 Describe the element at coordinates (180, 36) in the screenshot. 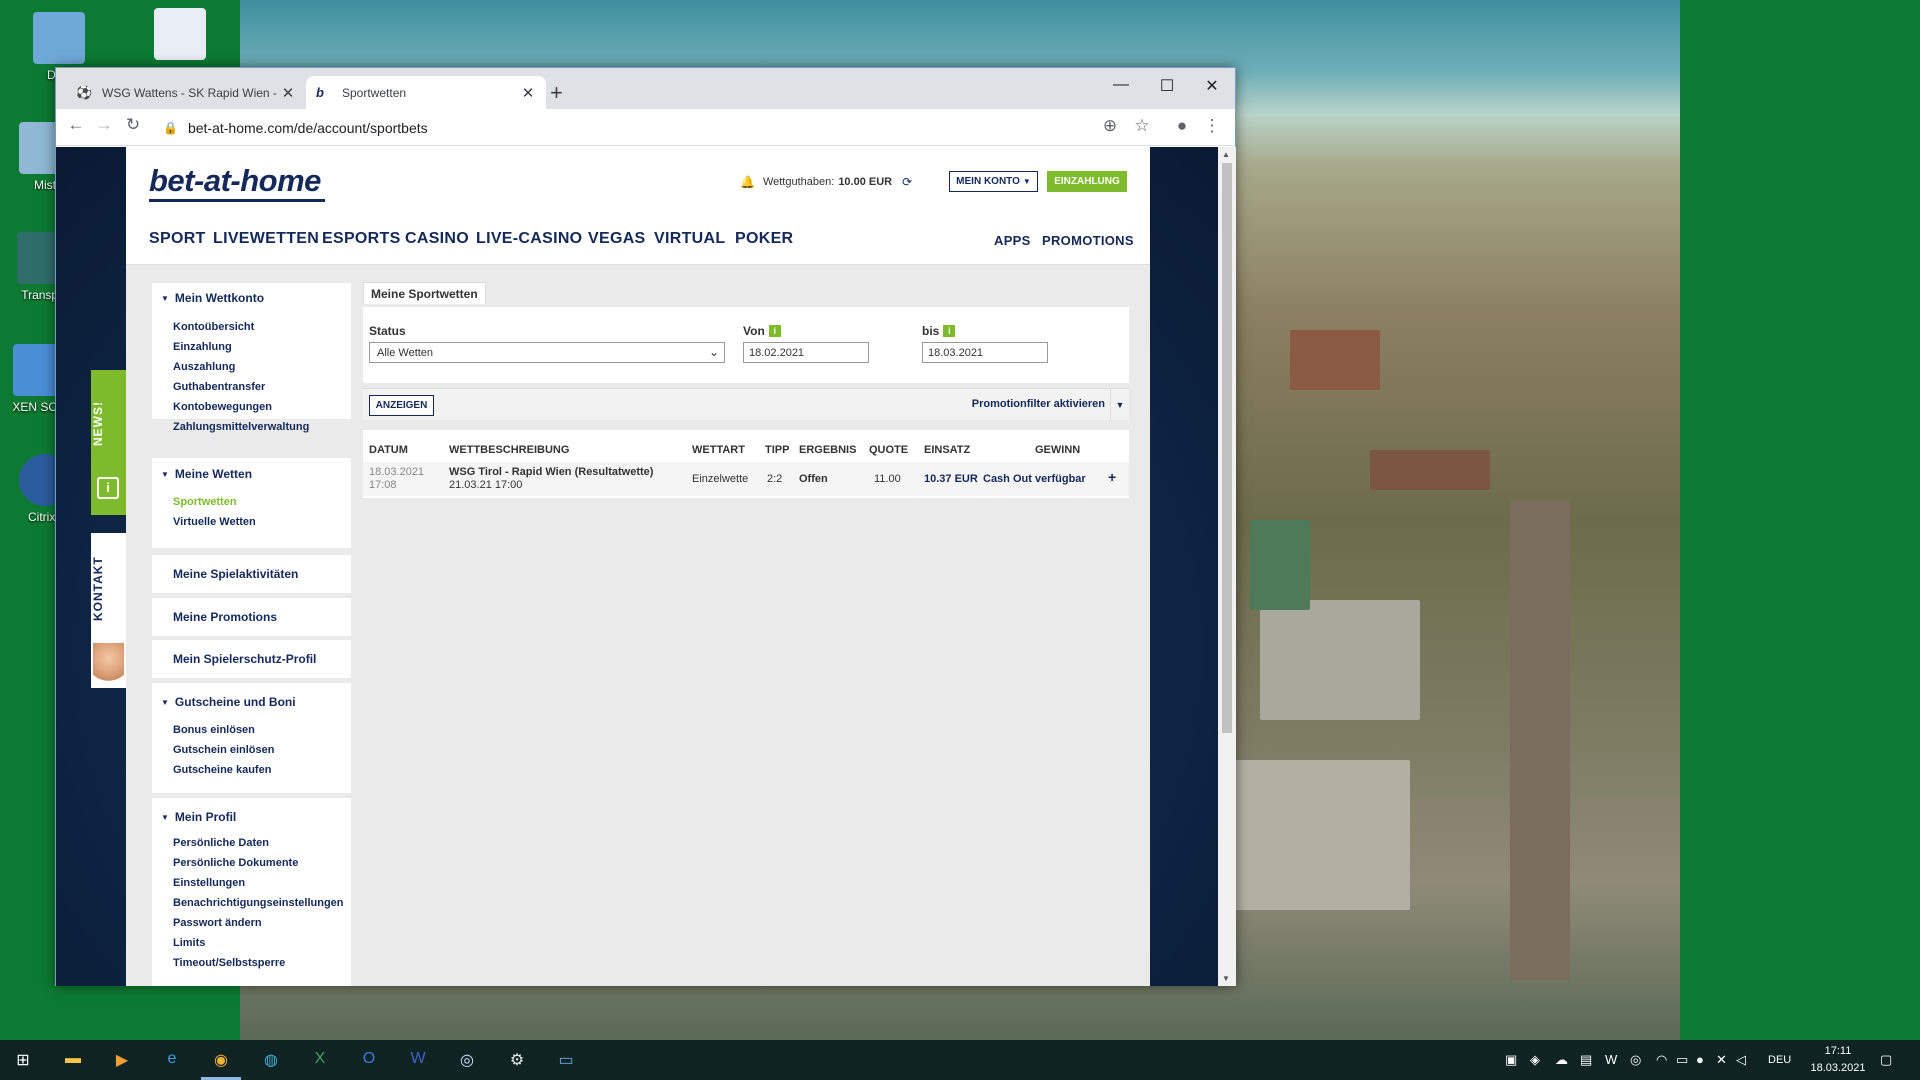

I see `desktop-icon-map` at that location.